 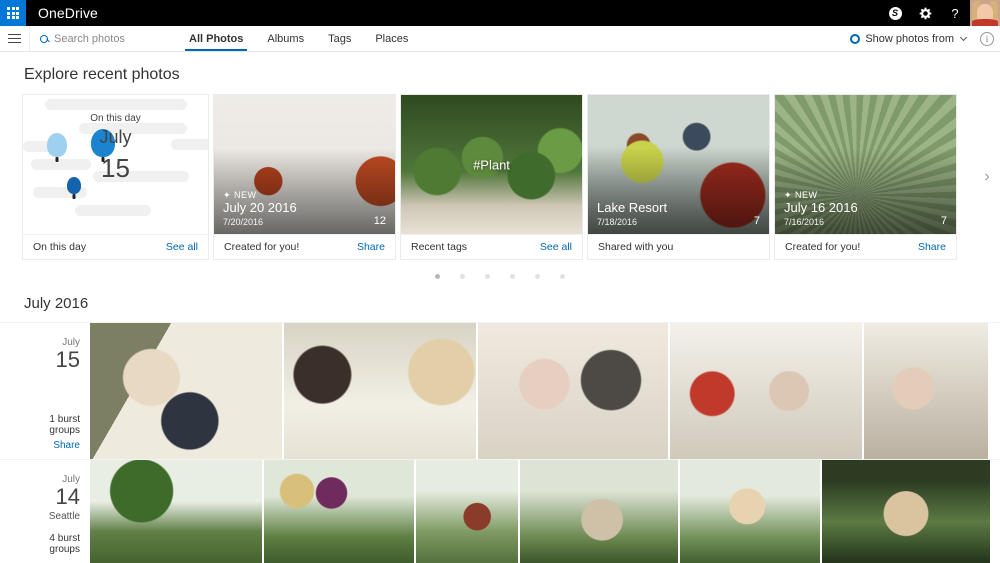 I want to click on card-title: July 20 2016, so click(x=260, y=208).